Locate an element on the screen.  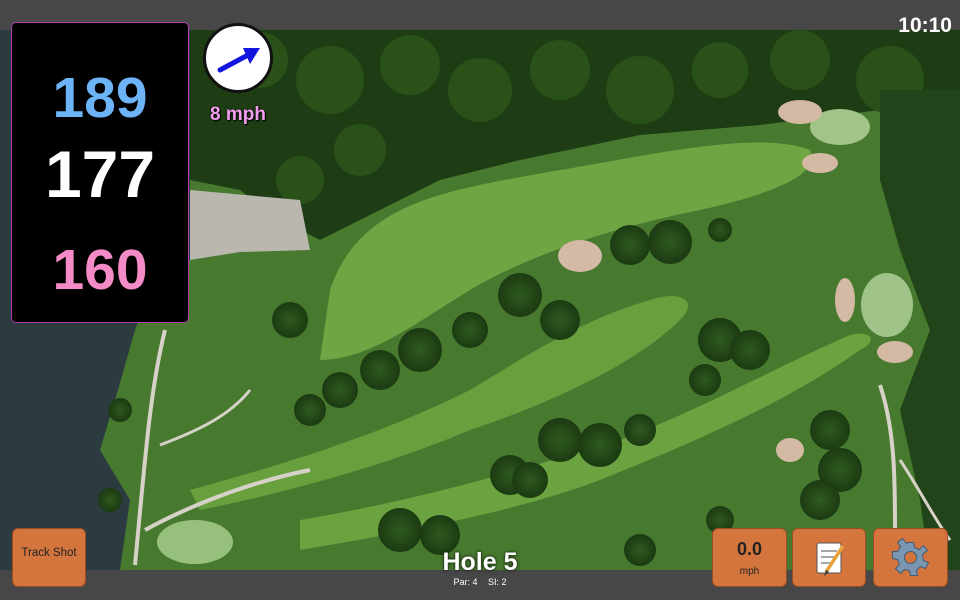
hole-title: Hole 5 is located at coordinates (480, 562).